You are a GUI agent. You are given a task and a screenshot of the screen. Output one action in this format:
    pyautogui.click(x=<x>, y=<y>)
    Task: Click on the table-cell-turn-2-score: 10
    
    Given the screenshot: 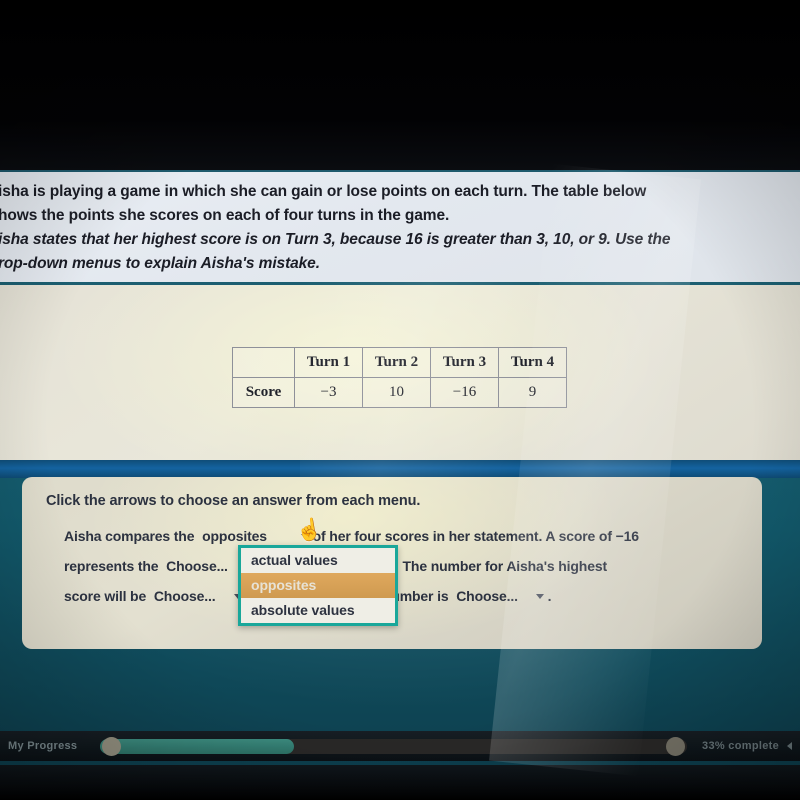 What is the action you would take?
    pyautogui.click(x=396, y=392)
    